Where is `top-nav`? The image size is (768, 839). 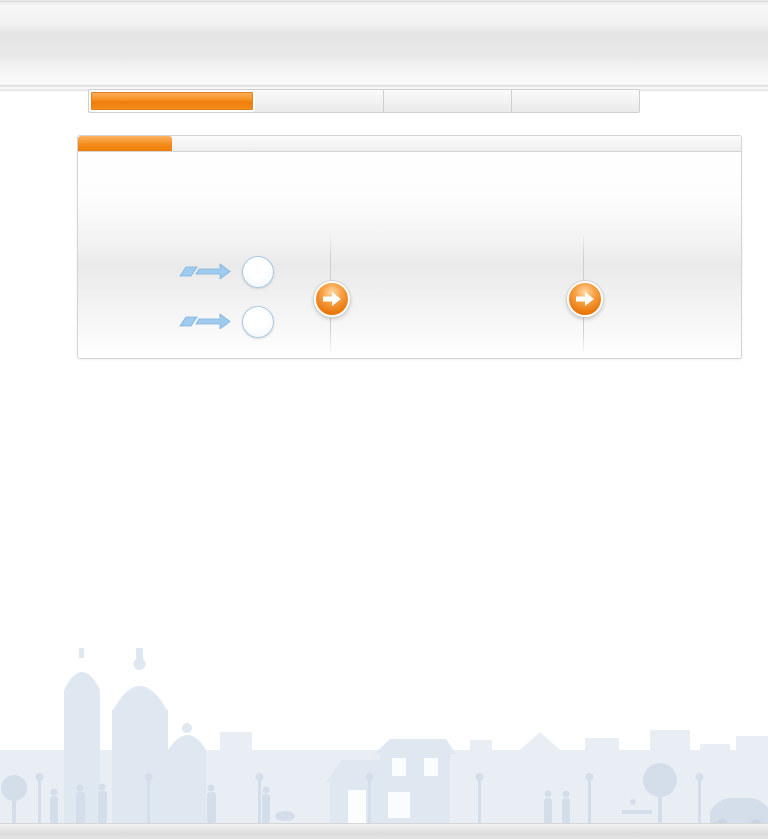
top-nav is located at coordinates (364, 101).